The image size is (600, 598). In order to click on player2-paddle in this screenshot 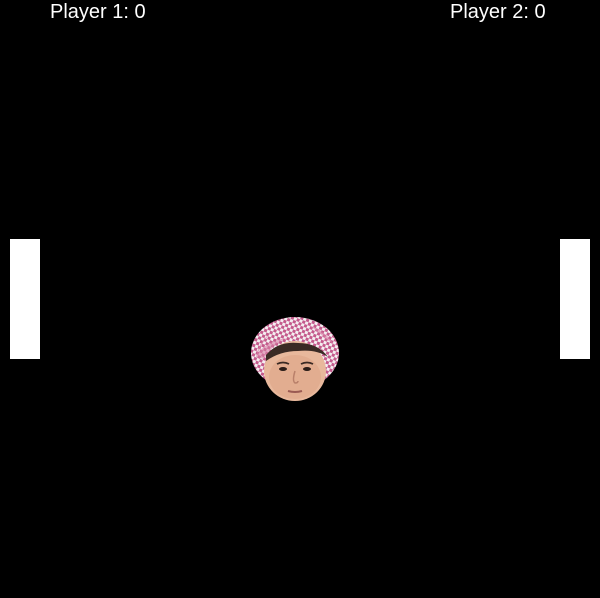, I will do `click(575, 299)`.